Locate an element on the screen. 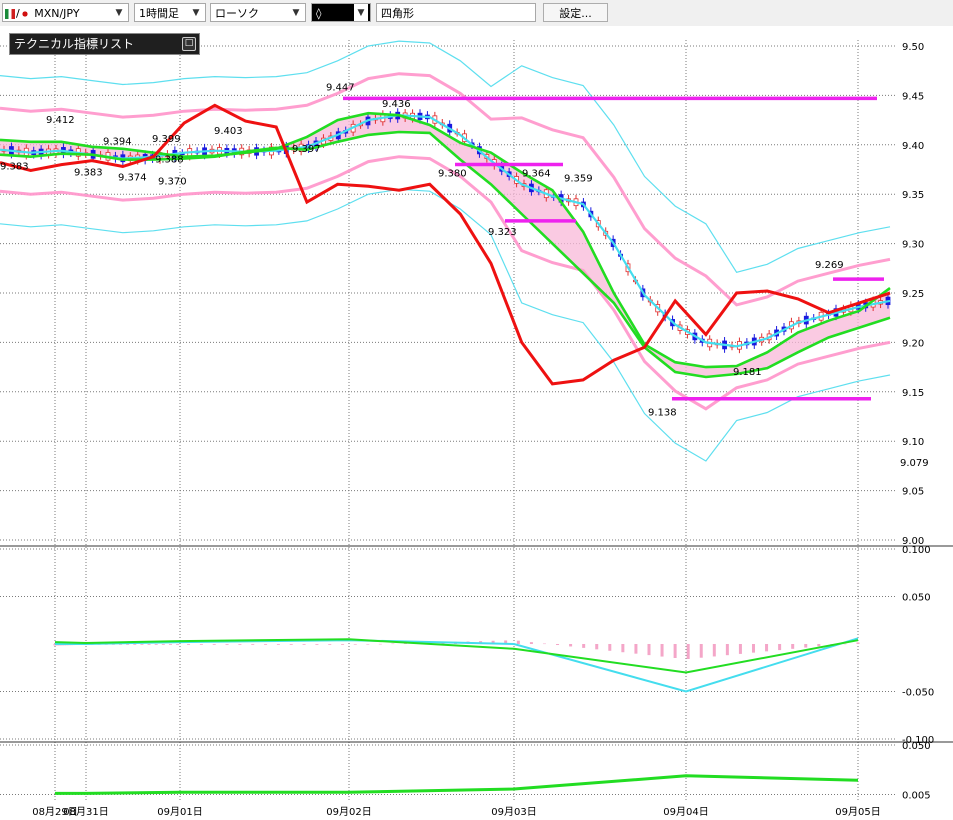 The width and height of the screenshot is (953, 820). date-tick-label: 09月03日 is located at coordinates (513, 812).